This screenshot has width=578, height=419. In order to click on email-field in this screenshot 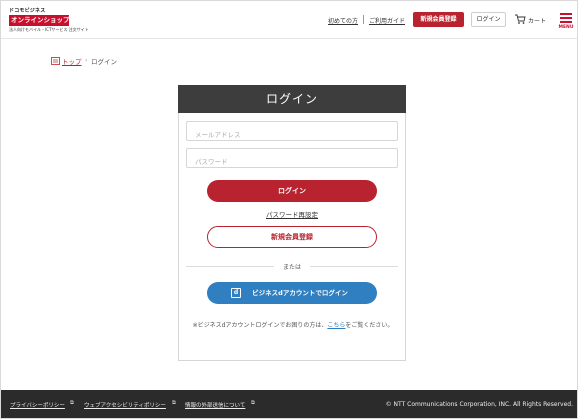, I will do `click(292, 135)`.